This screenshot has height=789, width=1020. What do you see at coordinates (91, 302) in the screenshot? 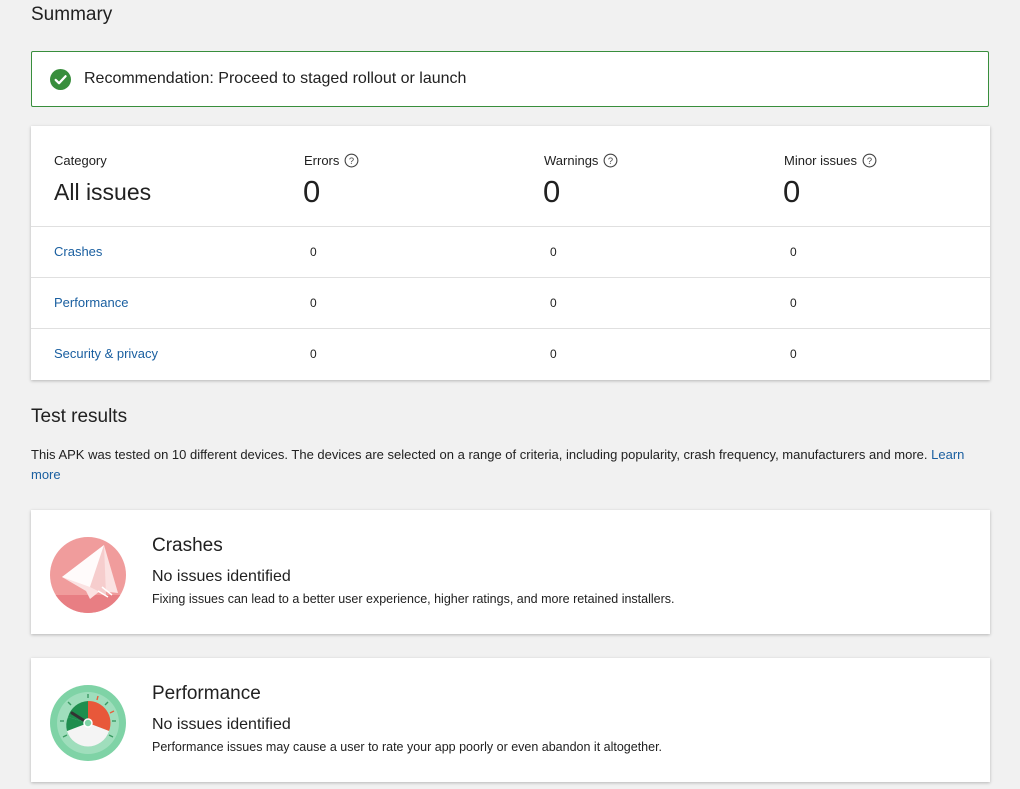
I see `category-link-performance: Performance` at bounding box center [91, 302].